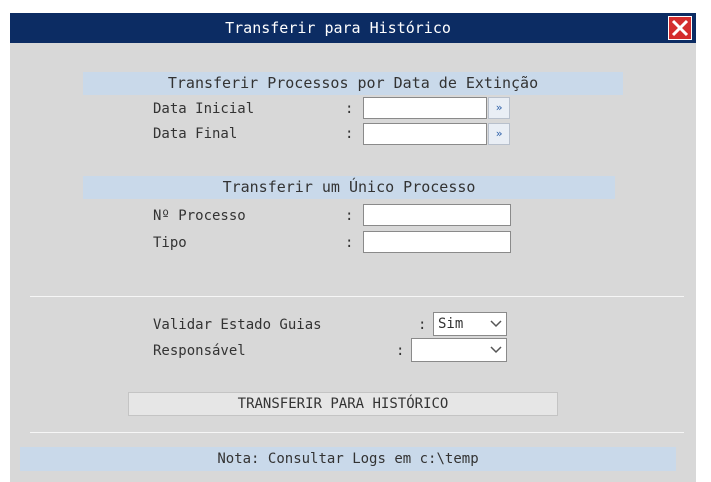 Image resolution: width=711 pixels, height=482 pixels. Describe the element at coordinates (451, 324) in the screenshot. I see `validate-guides-value: Sim` at that location.